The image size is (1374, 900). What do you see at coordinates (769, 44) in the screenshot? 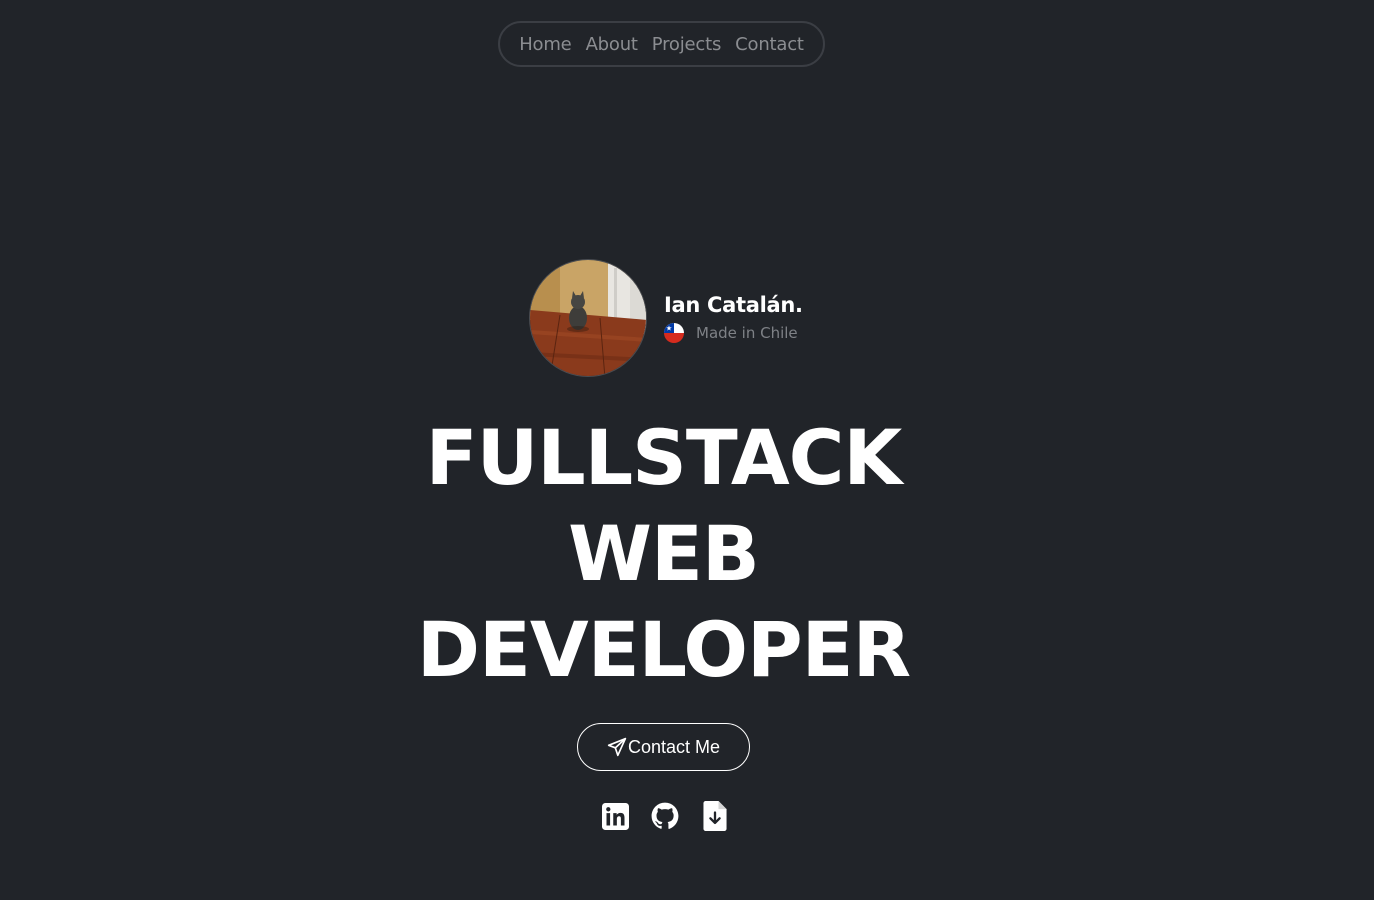
I see `nav-contact-link: Contact` at bounding box center [769, 44].